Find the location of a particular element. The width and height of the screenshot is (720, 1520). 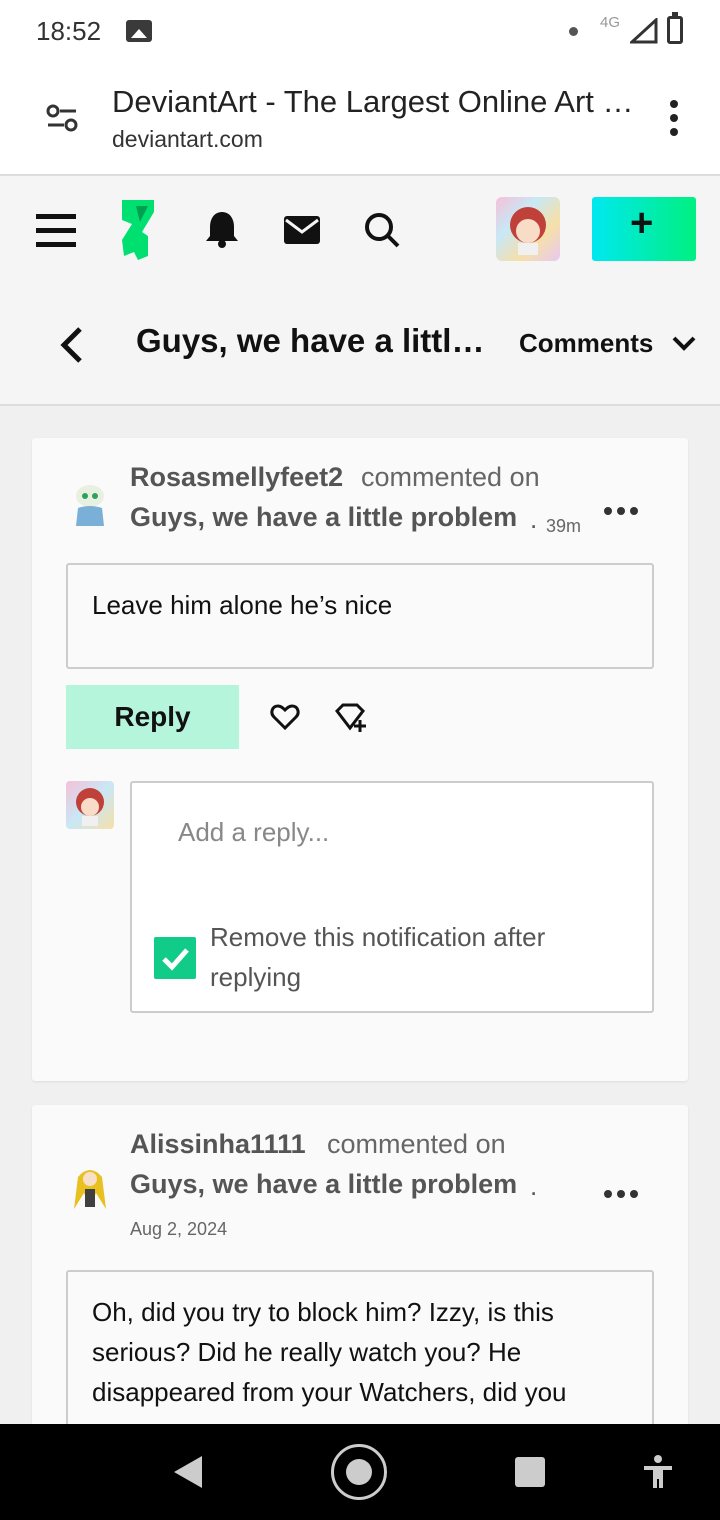

network-type: 4G is located at coordinates (610, 22).